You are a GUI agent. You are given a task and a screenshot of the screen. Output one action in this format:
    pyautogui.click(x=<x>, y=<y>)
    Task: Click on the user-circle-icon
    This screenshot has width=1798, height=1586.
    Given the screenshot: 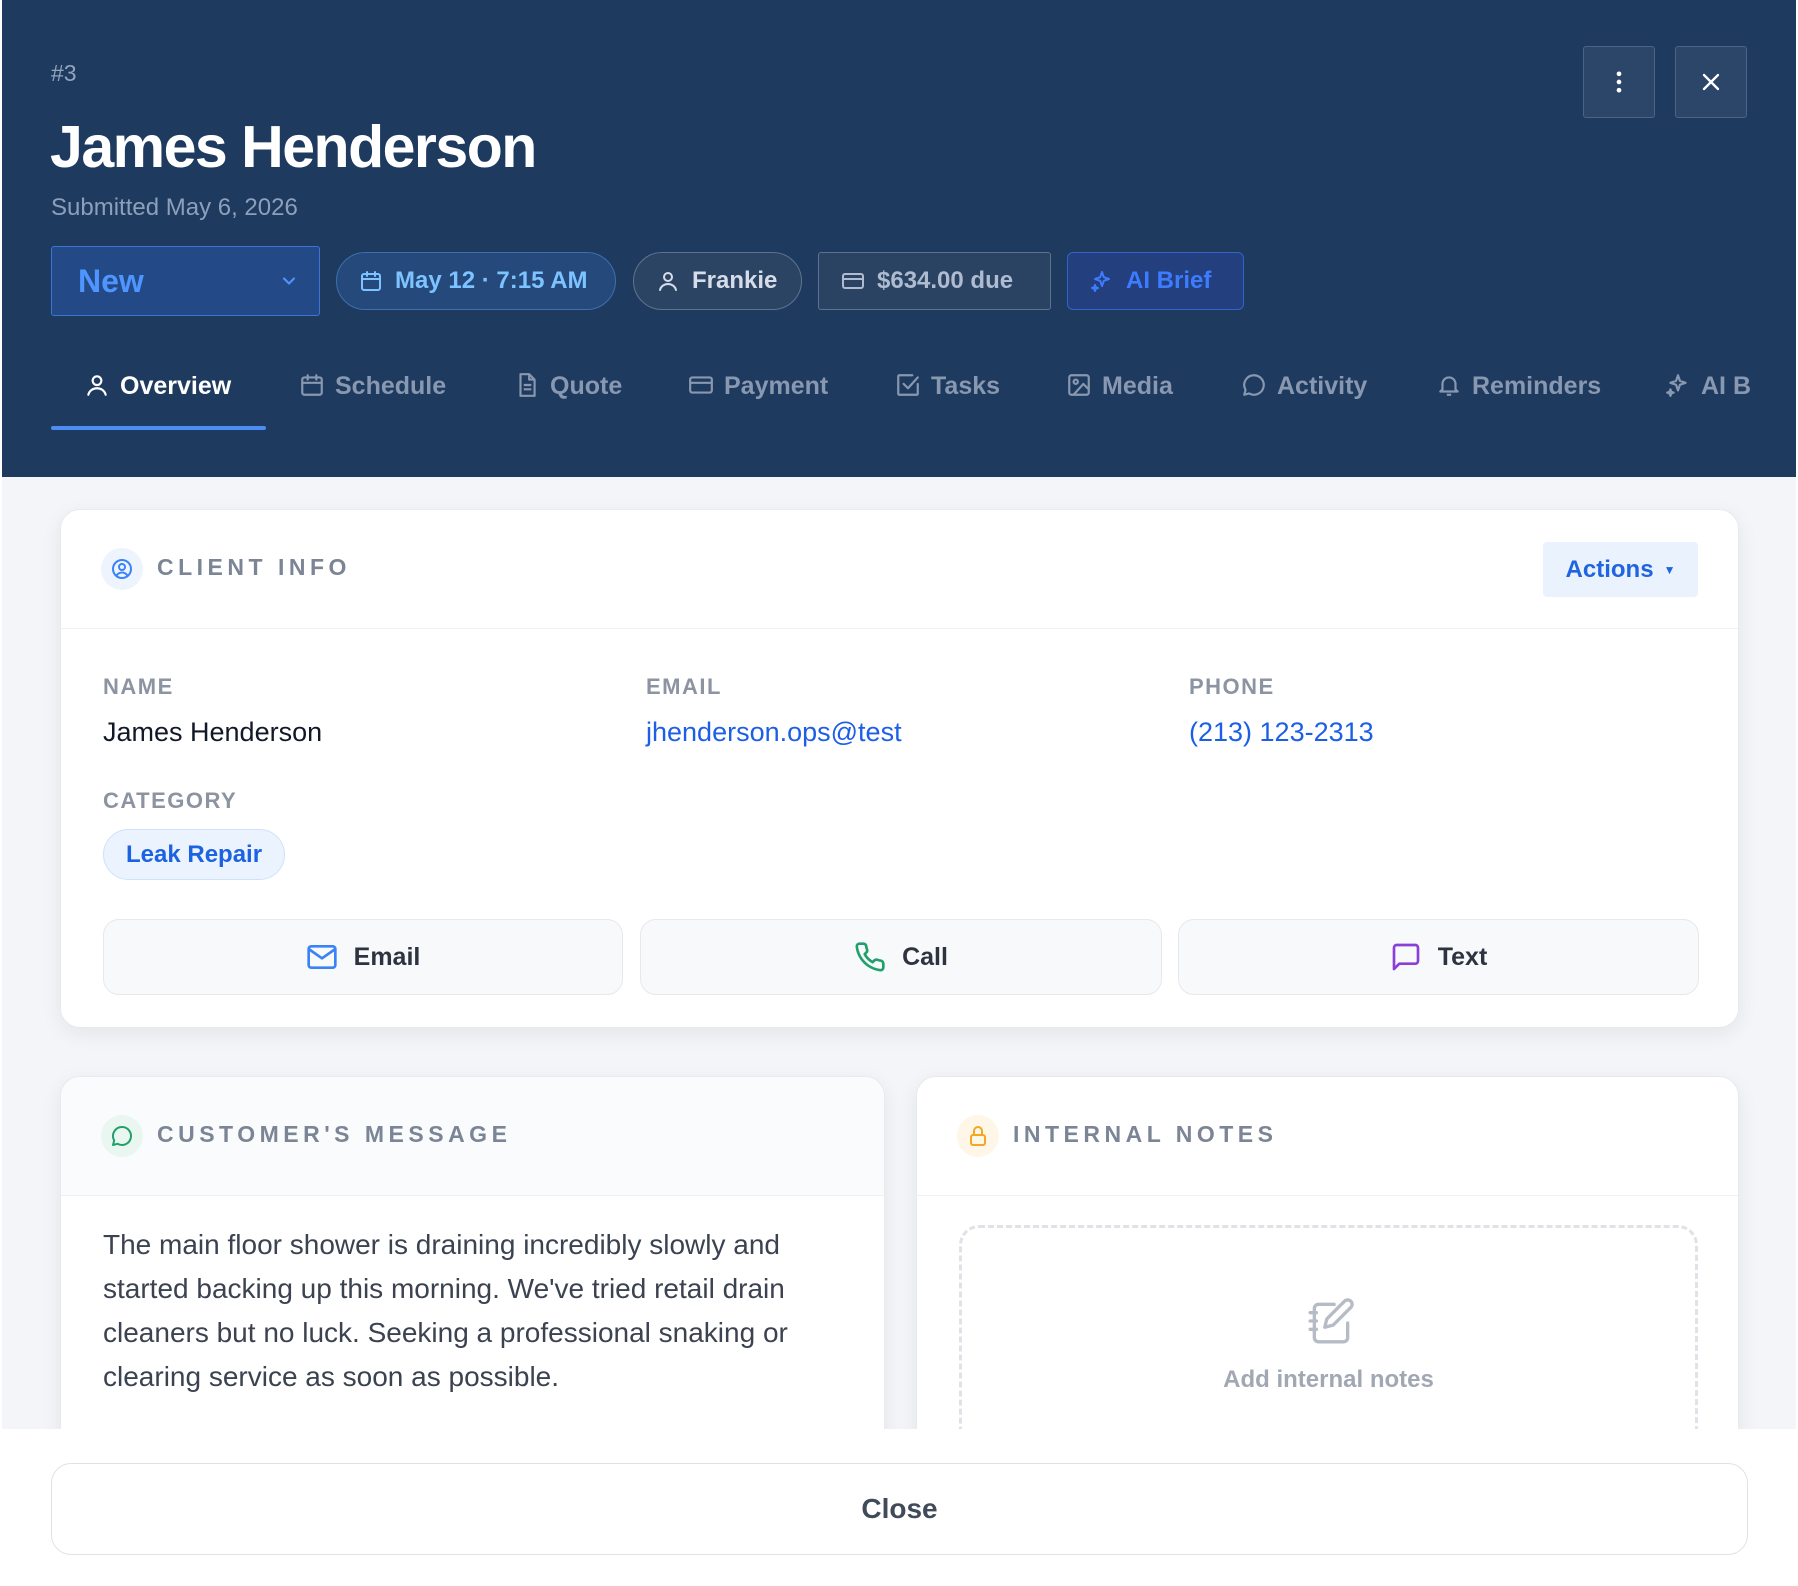 What is the action you would take?
    pyautogui.click(x=122, y=569)
    